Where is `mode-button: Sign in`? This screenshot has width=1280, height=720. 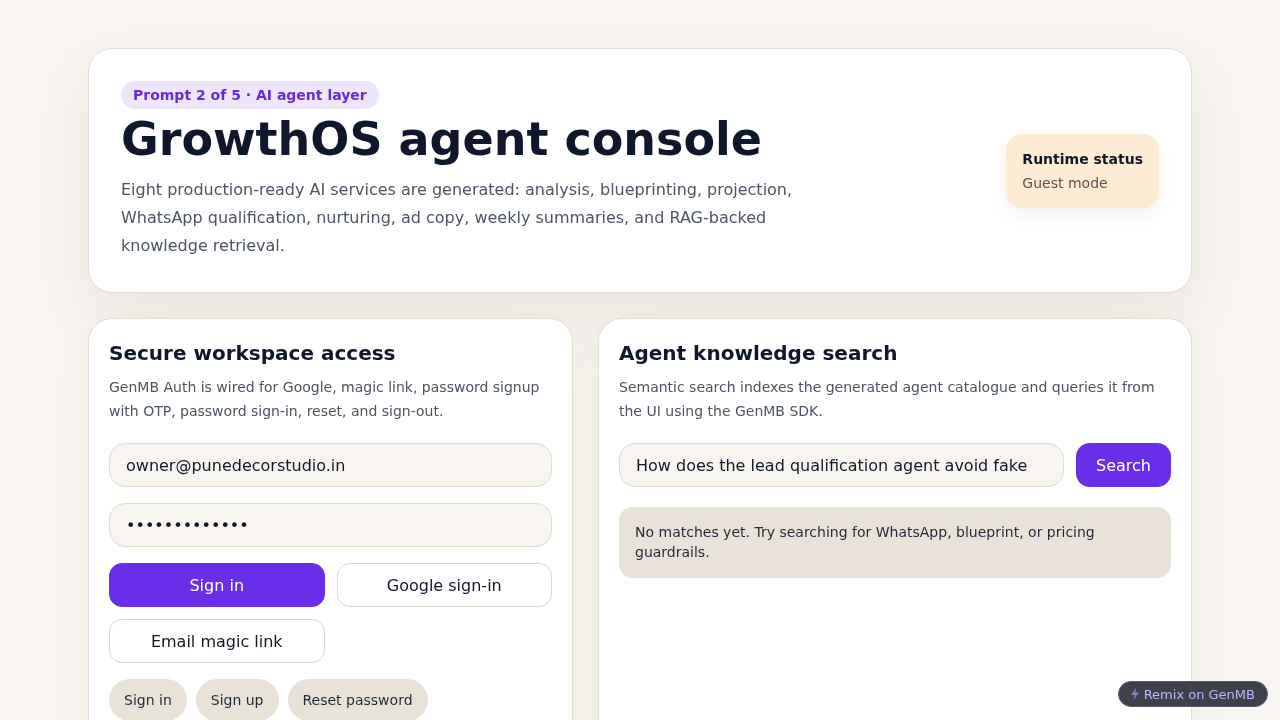 mode-button: Sign in is located at coordinates (148, 699).